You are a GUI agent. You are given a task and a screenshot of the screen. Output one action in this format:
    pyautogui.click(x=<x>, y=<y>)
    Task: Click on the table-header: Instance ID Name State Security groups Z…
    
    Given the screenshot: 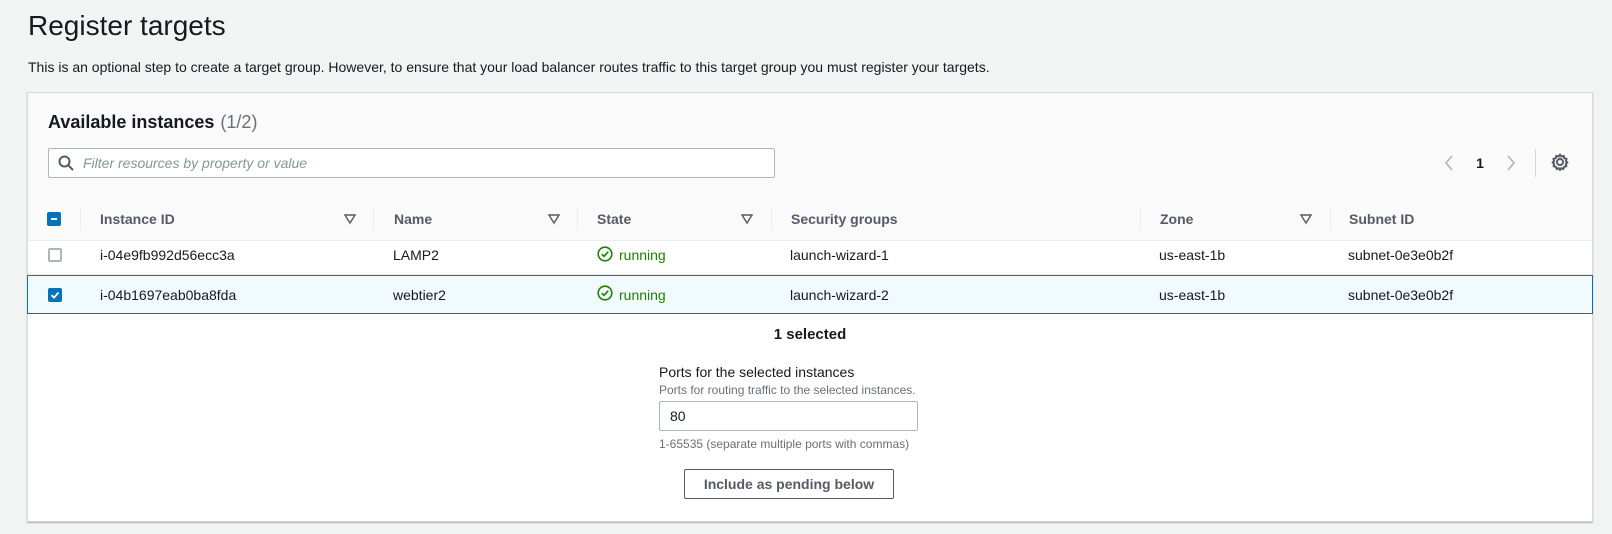 What is the action you would take?
    pyautogui.click(x=810, y=219)
    